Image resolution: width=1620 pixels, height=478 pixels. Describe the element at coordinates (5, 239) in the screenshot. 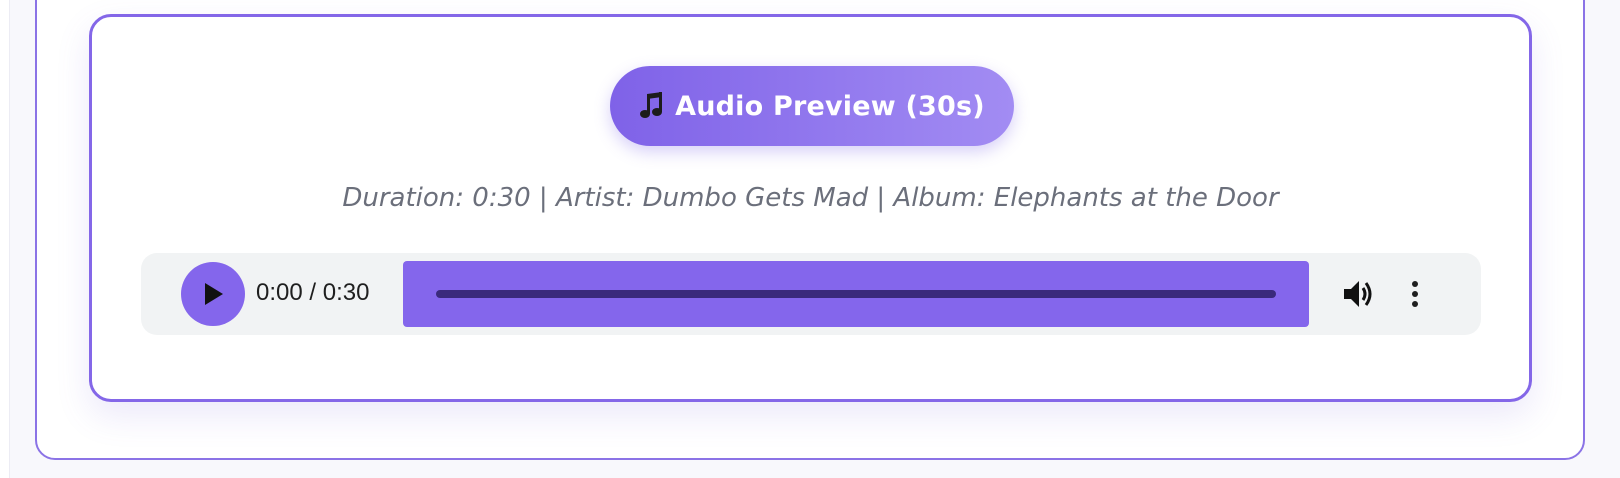

I see `page-left-edge` at that location.